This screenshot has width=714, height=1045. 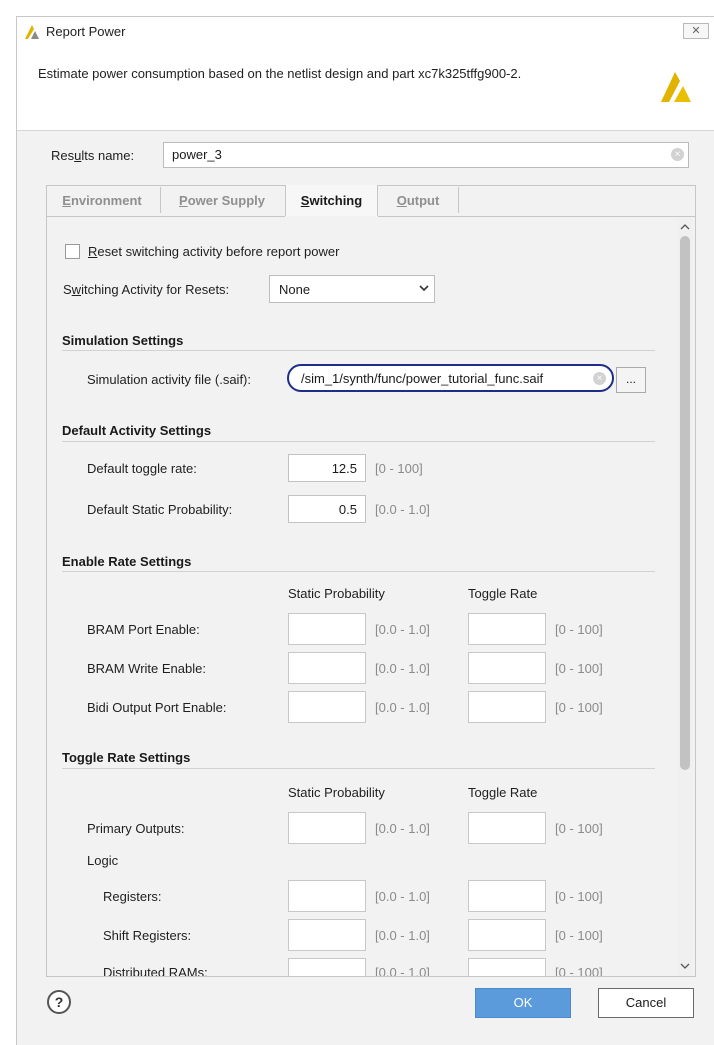 I want to click on tab-separator, so click(x=458, y=200).